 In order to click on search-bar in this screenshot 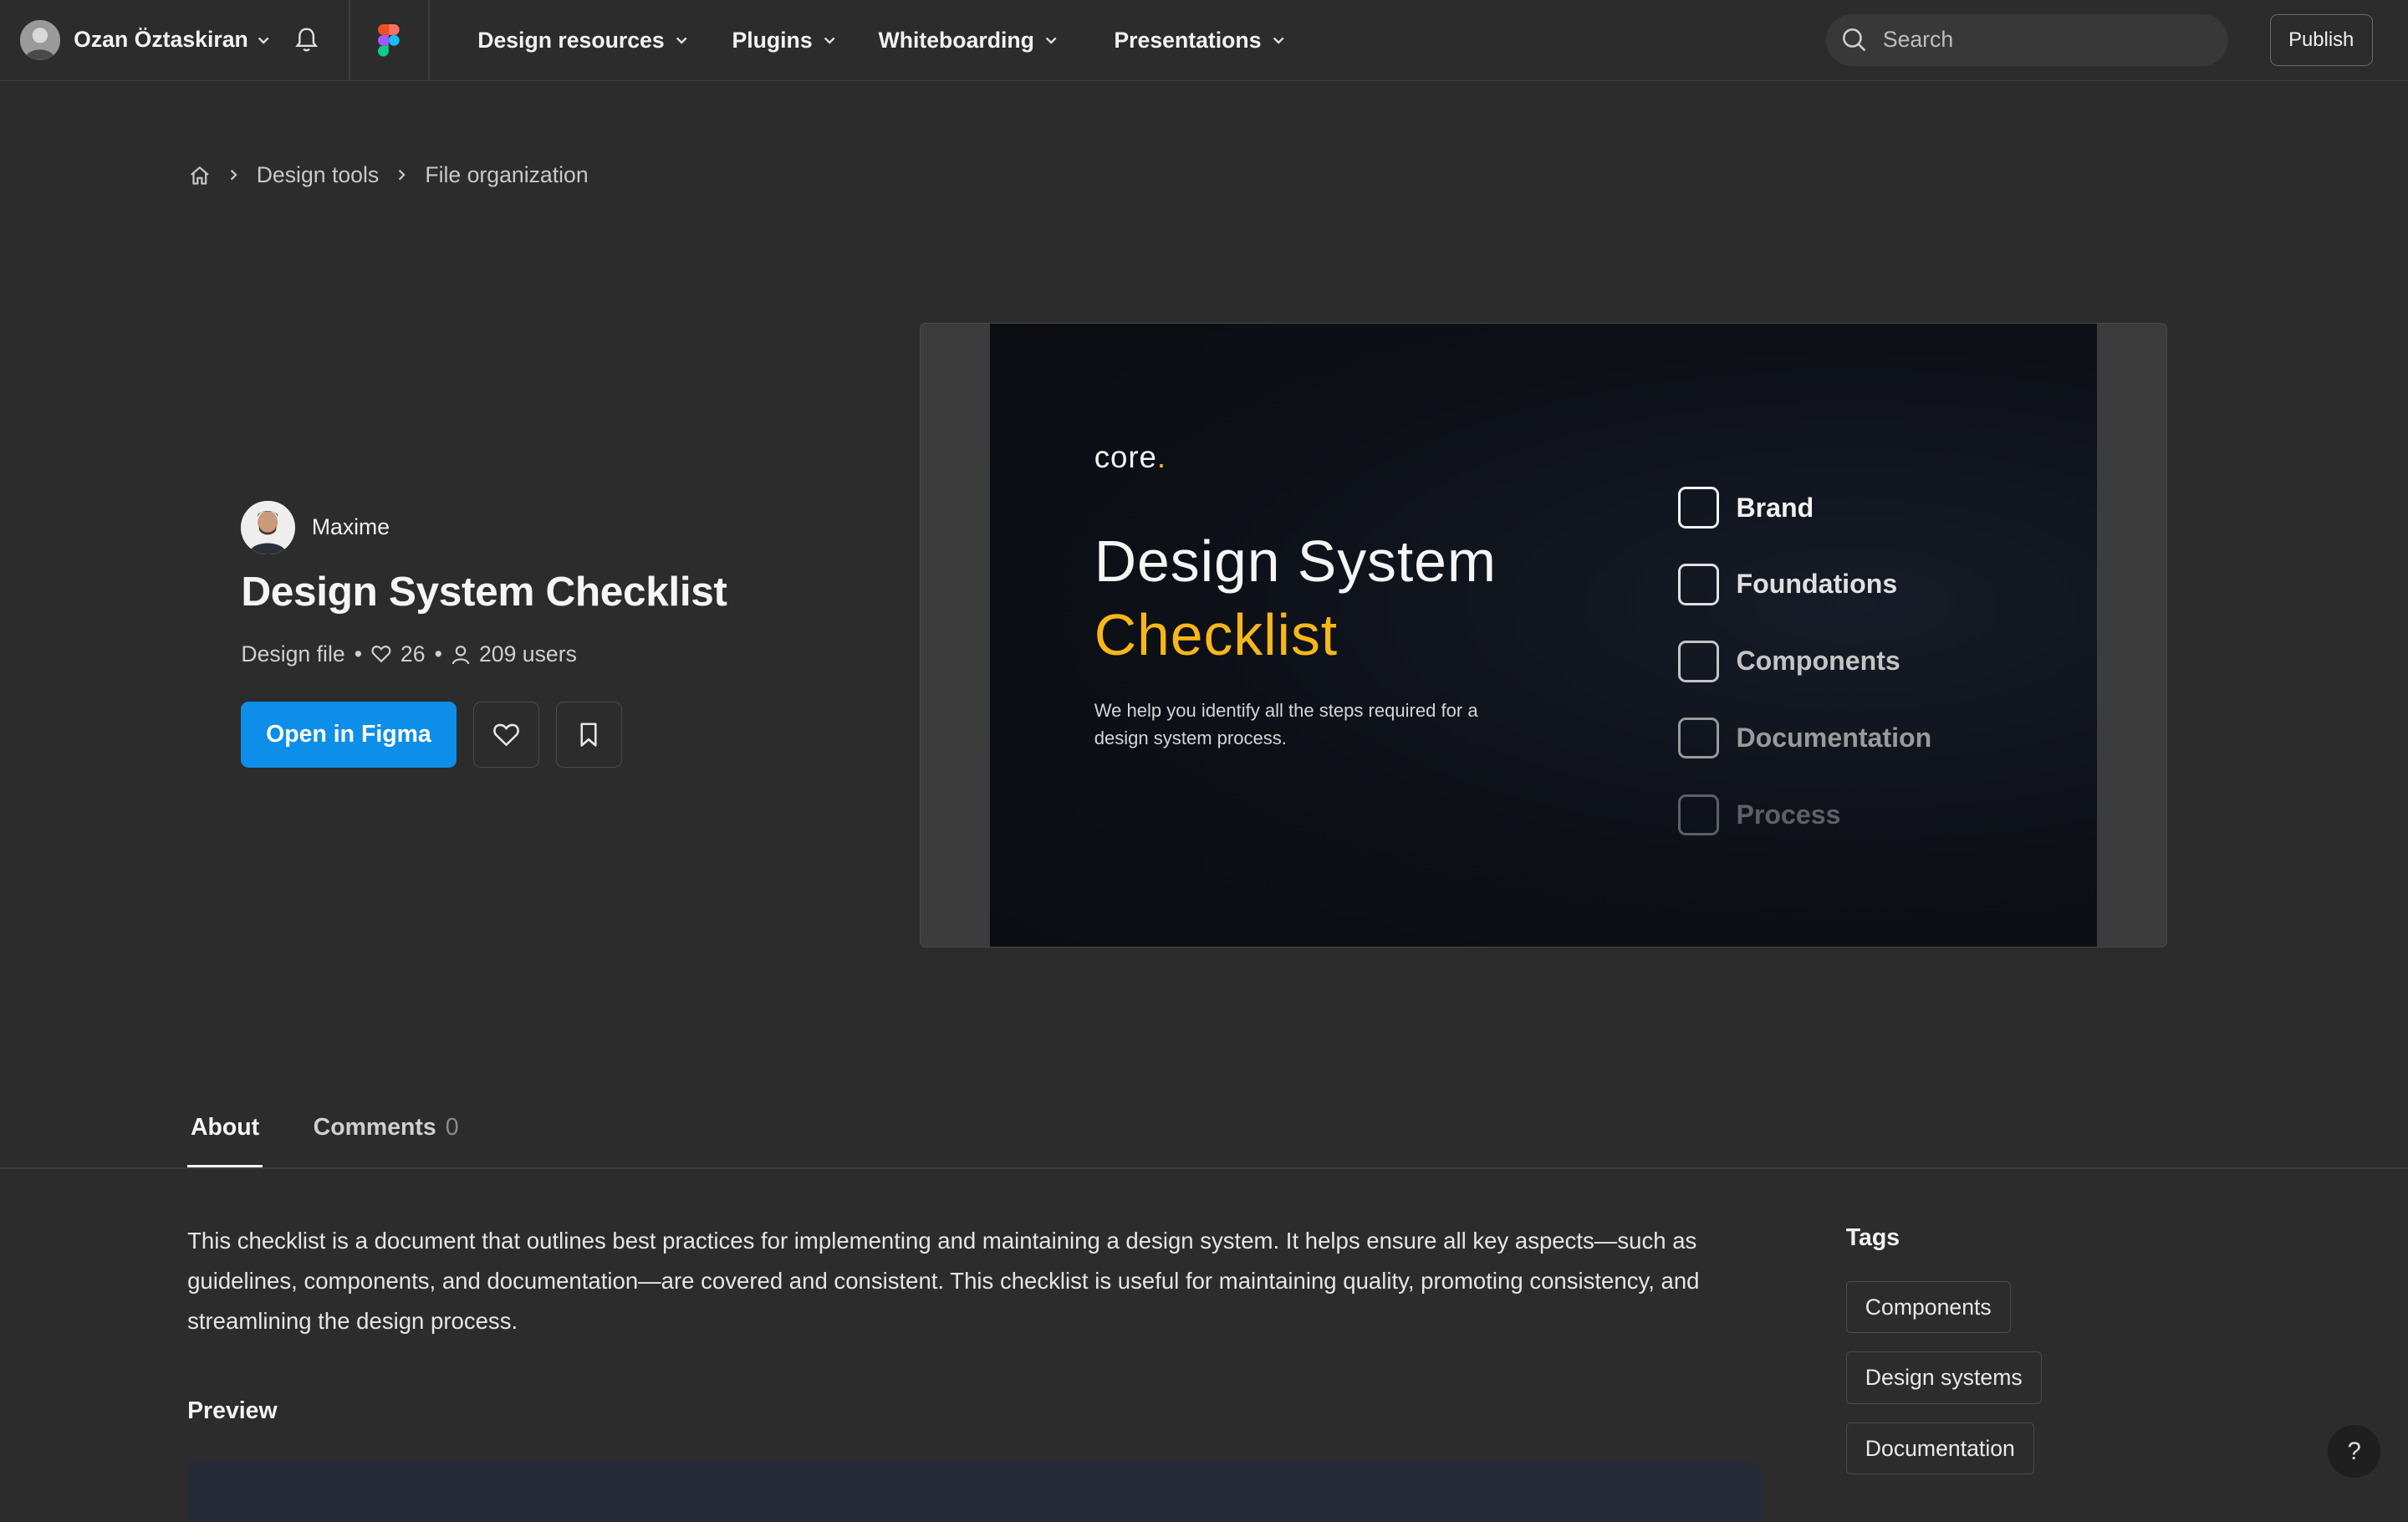, I will do `click(2027, 40)`.